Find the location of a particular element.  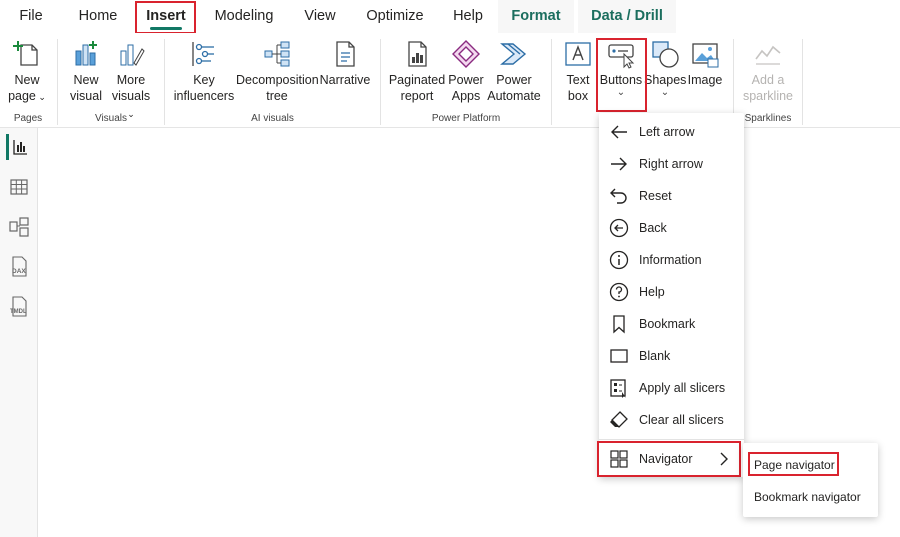

back-circle-icon is located at coordinates (619, 228).